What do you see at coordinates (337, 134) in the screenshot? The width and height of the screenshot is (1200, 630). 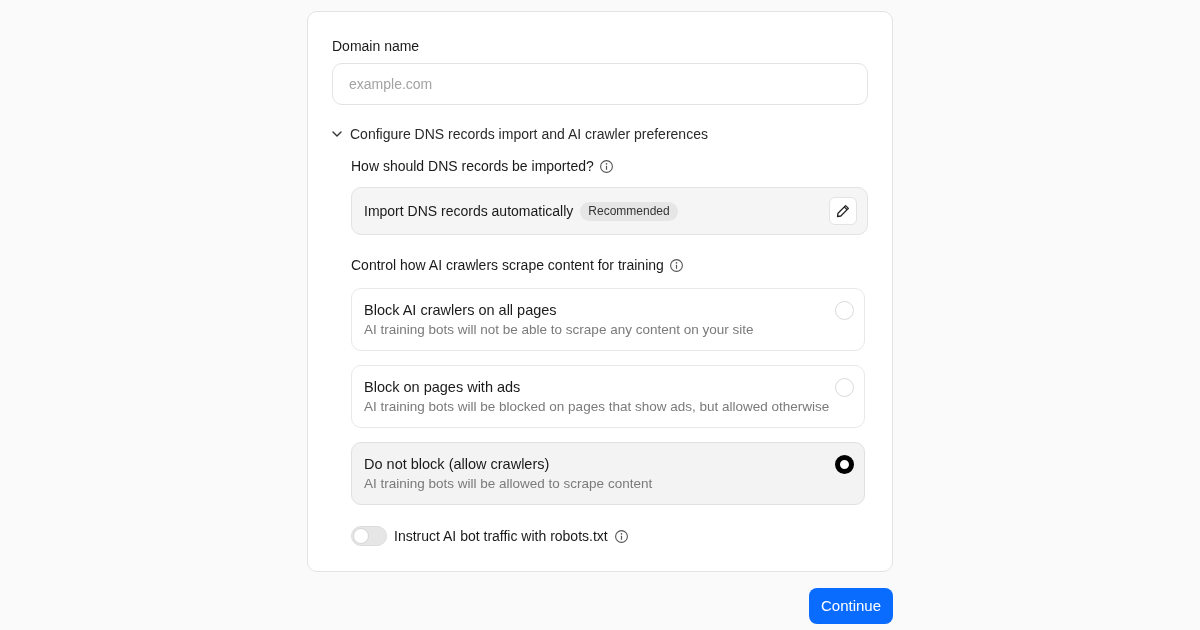 I see `chevron-icon` at bounding box center [337, 134].